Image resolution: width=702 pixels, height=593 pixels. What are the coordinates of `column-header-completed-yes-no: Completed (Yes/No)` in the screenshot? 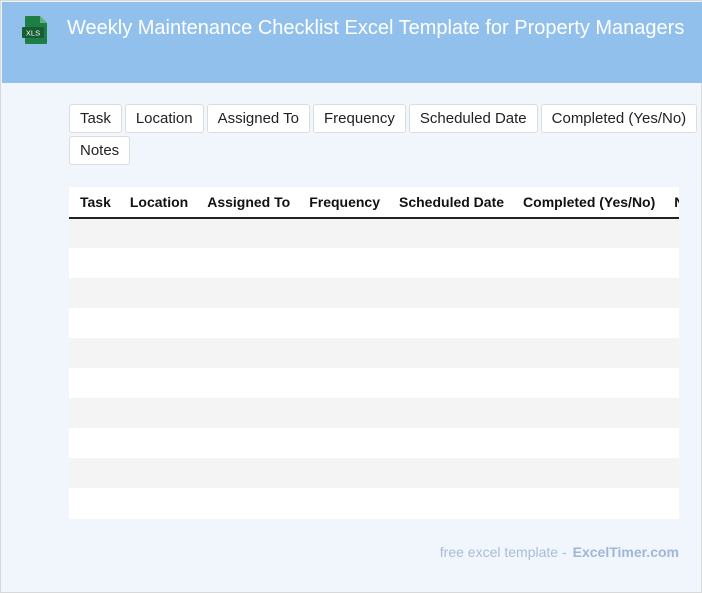 It's located at (588, 203).